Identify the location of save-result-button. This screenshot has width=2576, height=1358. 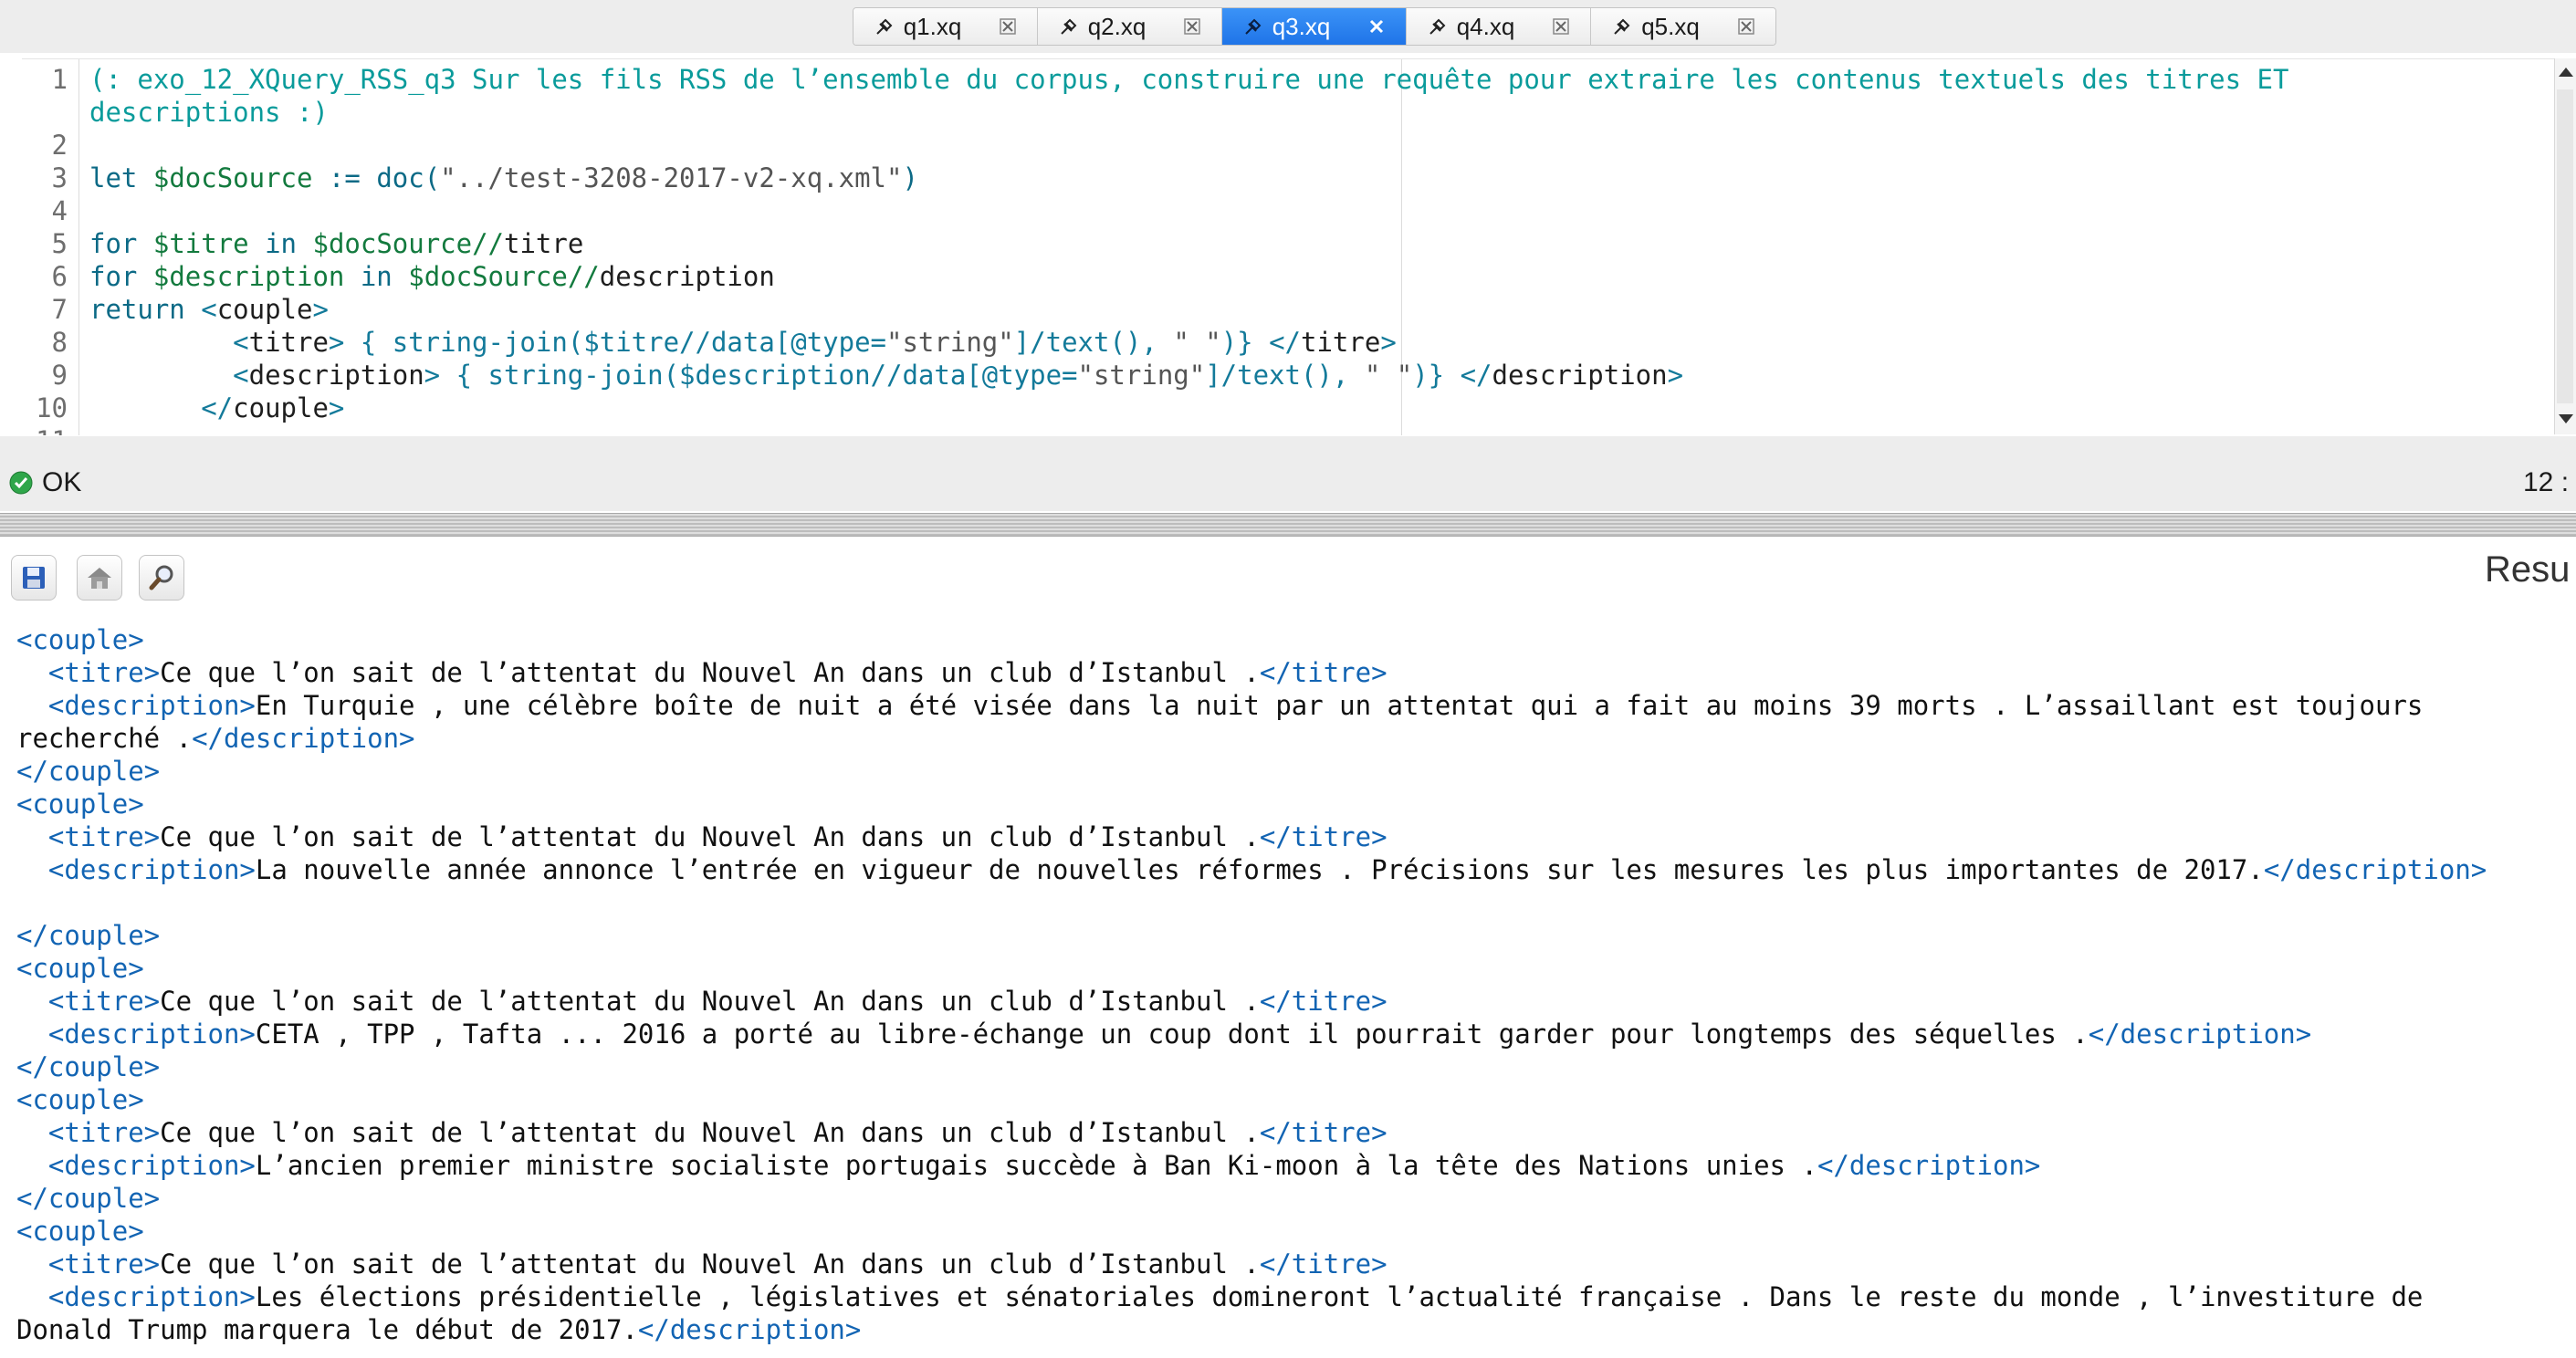
(34, 578).